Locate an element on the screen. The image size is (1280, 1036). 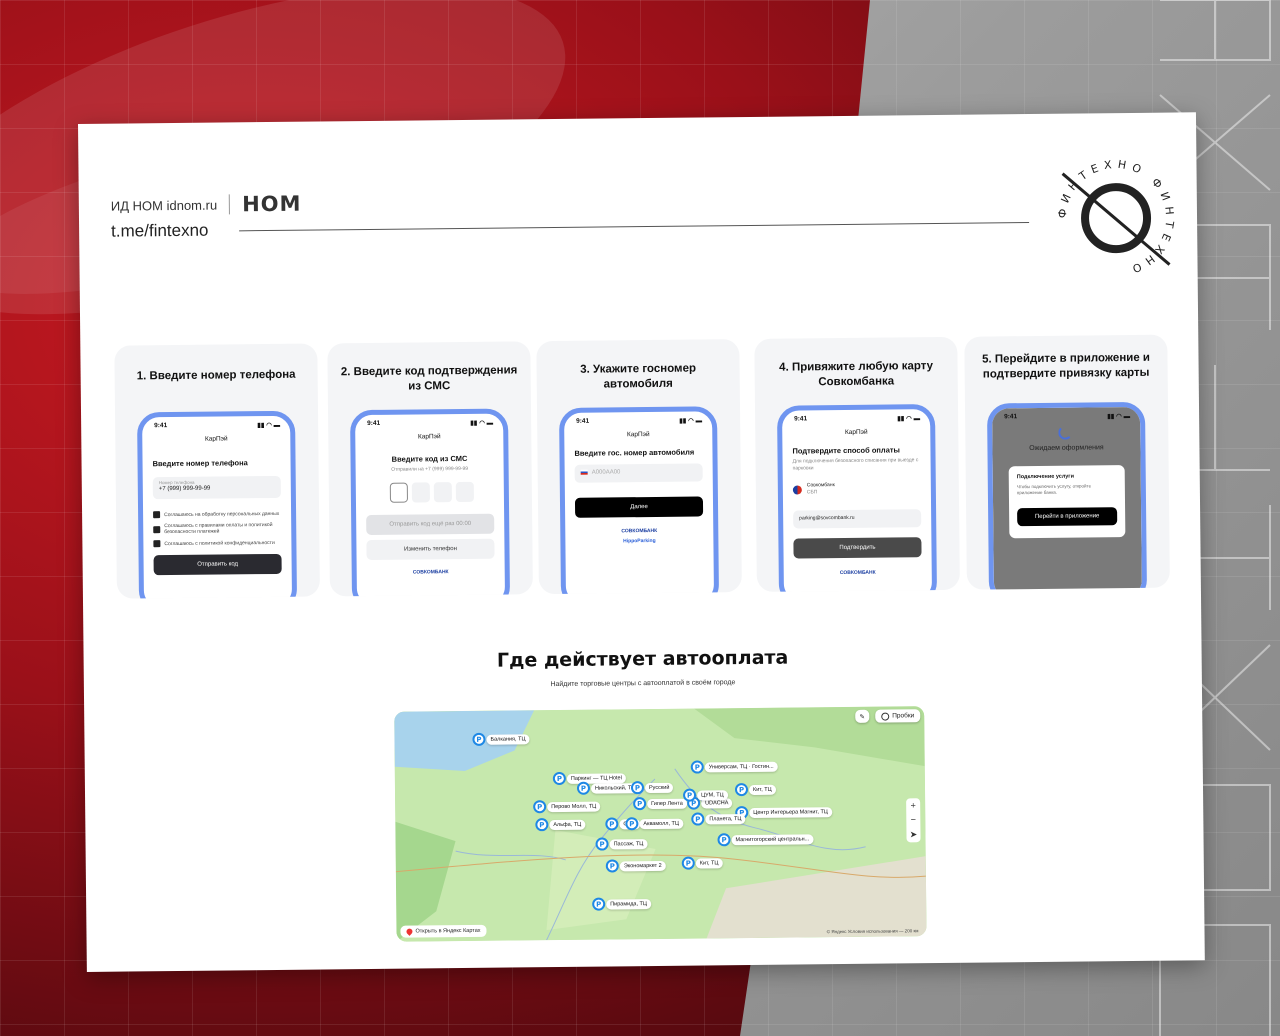
map-pin: P Пассаж, ТЦ is located at coordinates (621, 844).